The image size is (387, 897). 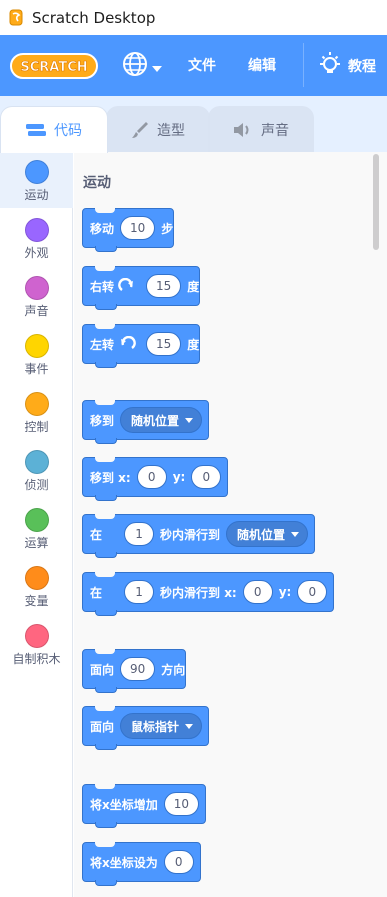 I want to click on block-text: 方向, so click(x=173, y=669).